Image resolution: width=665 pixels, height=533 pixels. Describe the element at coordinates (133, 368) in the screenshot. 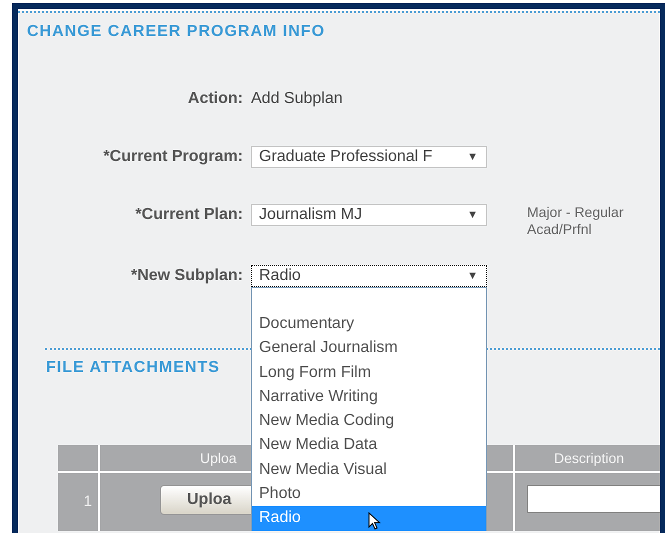

I see `section-title: FILE ATTACHMENTS` at that location.